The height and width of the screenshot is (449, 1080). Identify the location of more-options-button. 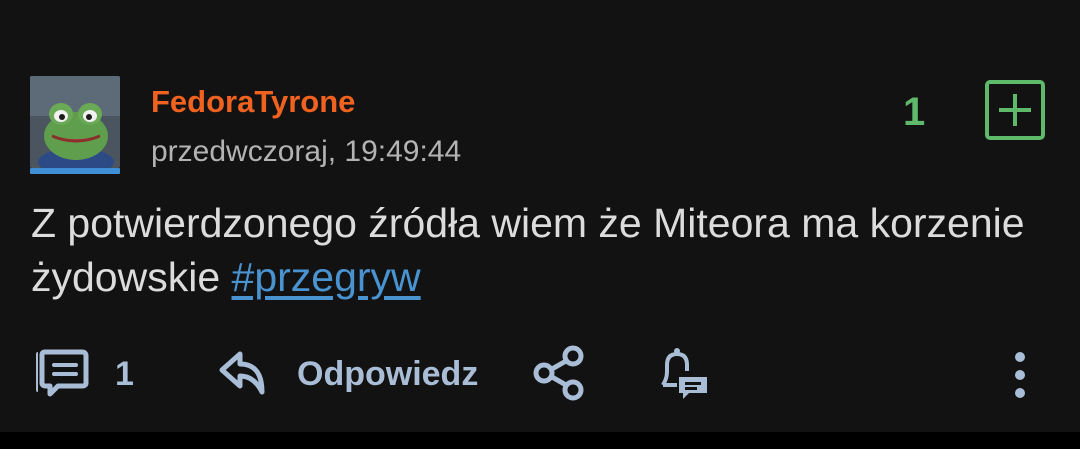
(1020, 373).